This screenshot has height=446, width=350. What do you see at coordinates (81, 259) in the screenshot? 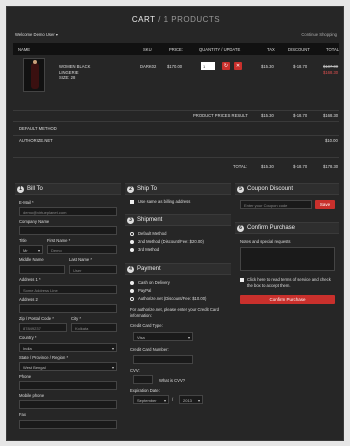
I see `last-name-label: Last Name *` at bounding box center [81, 259].